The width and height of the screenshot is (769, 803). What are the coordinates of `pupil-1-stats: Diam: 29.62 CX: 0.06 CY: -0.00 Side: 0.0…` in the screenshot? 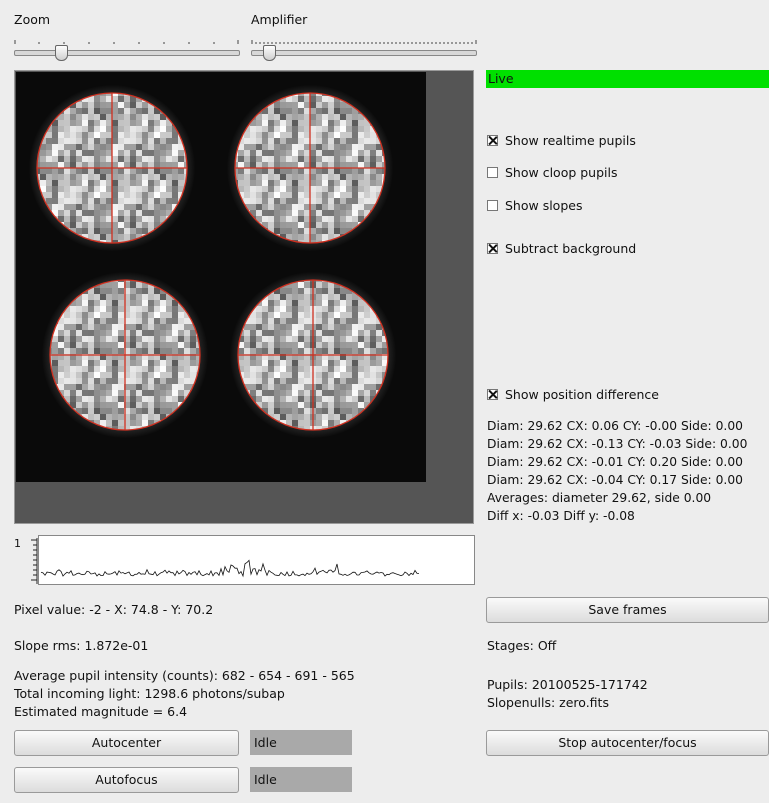 It's located at (615, 426).